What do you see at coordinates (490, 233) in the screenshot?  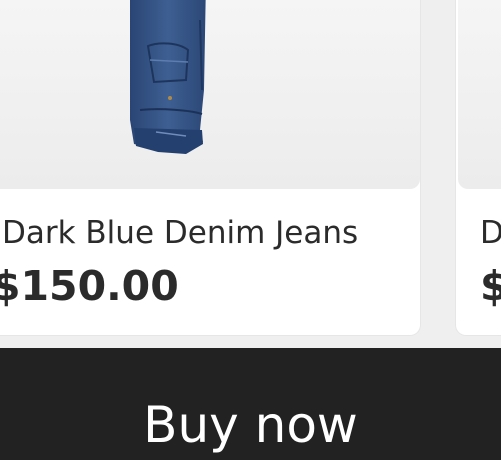 I see `product-title-next: D` at bounding box center [490, 233].